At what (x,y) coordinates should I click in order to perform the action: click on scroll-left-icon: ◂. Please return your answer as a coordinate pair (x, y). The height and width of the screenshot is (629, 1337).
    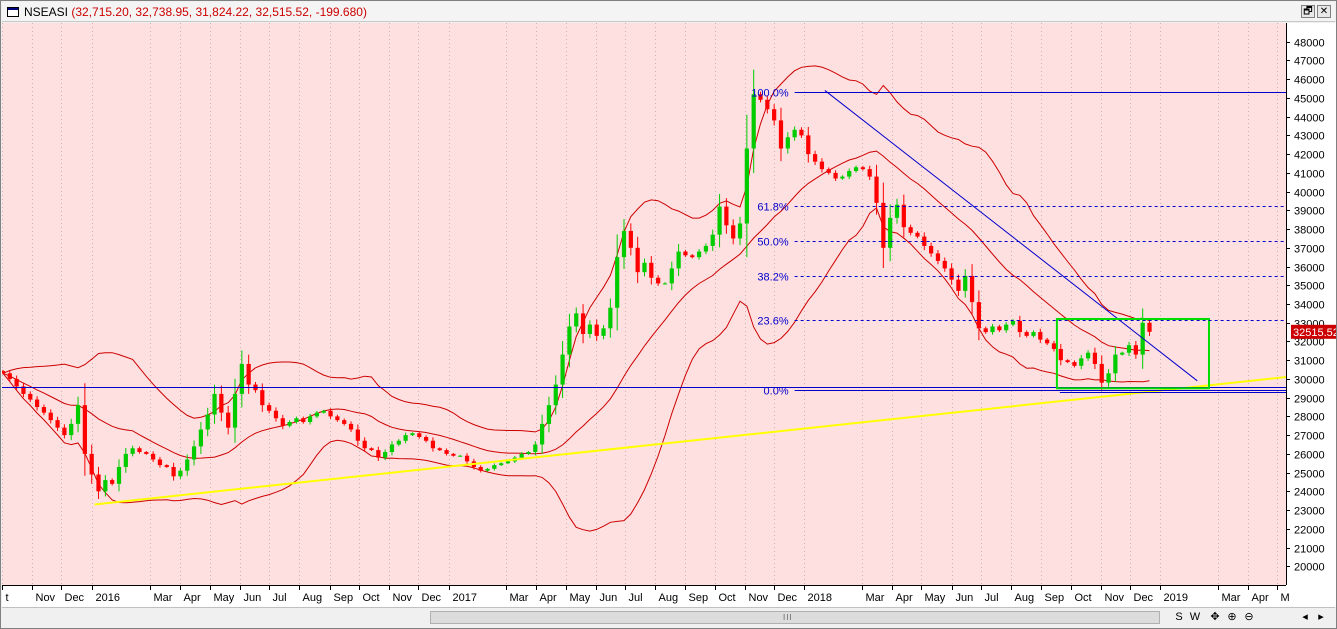
    Looking at the image, I should click on (1305, 617).